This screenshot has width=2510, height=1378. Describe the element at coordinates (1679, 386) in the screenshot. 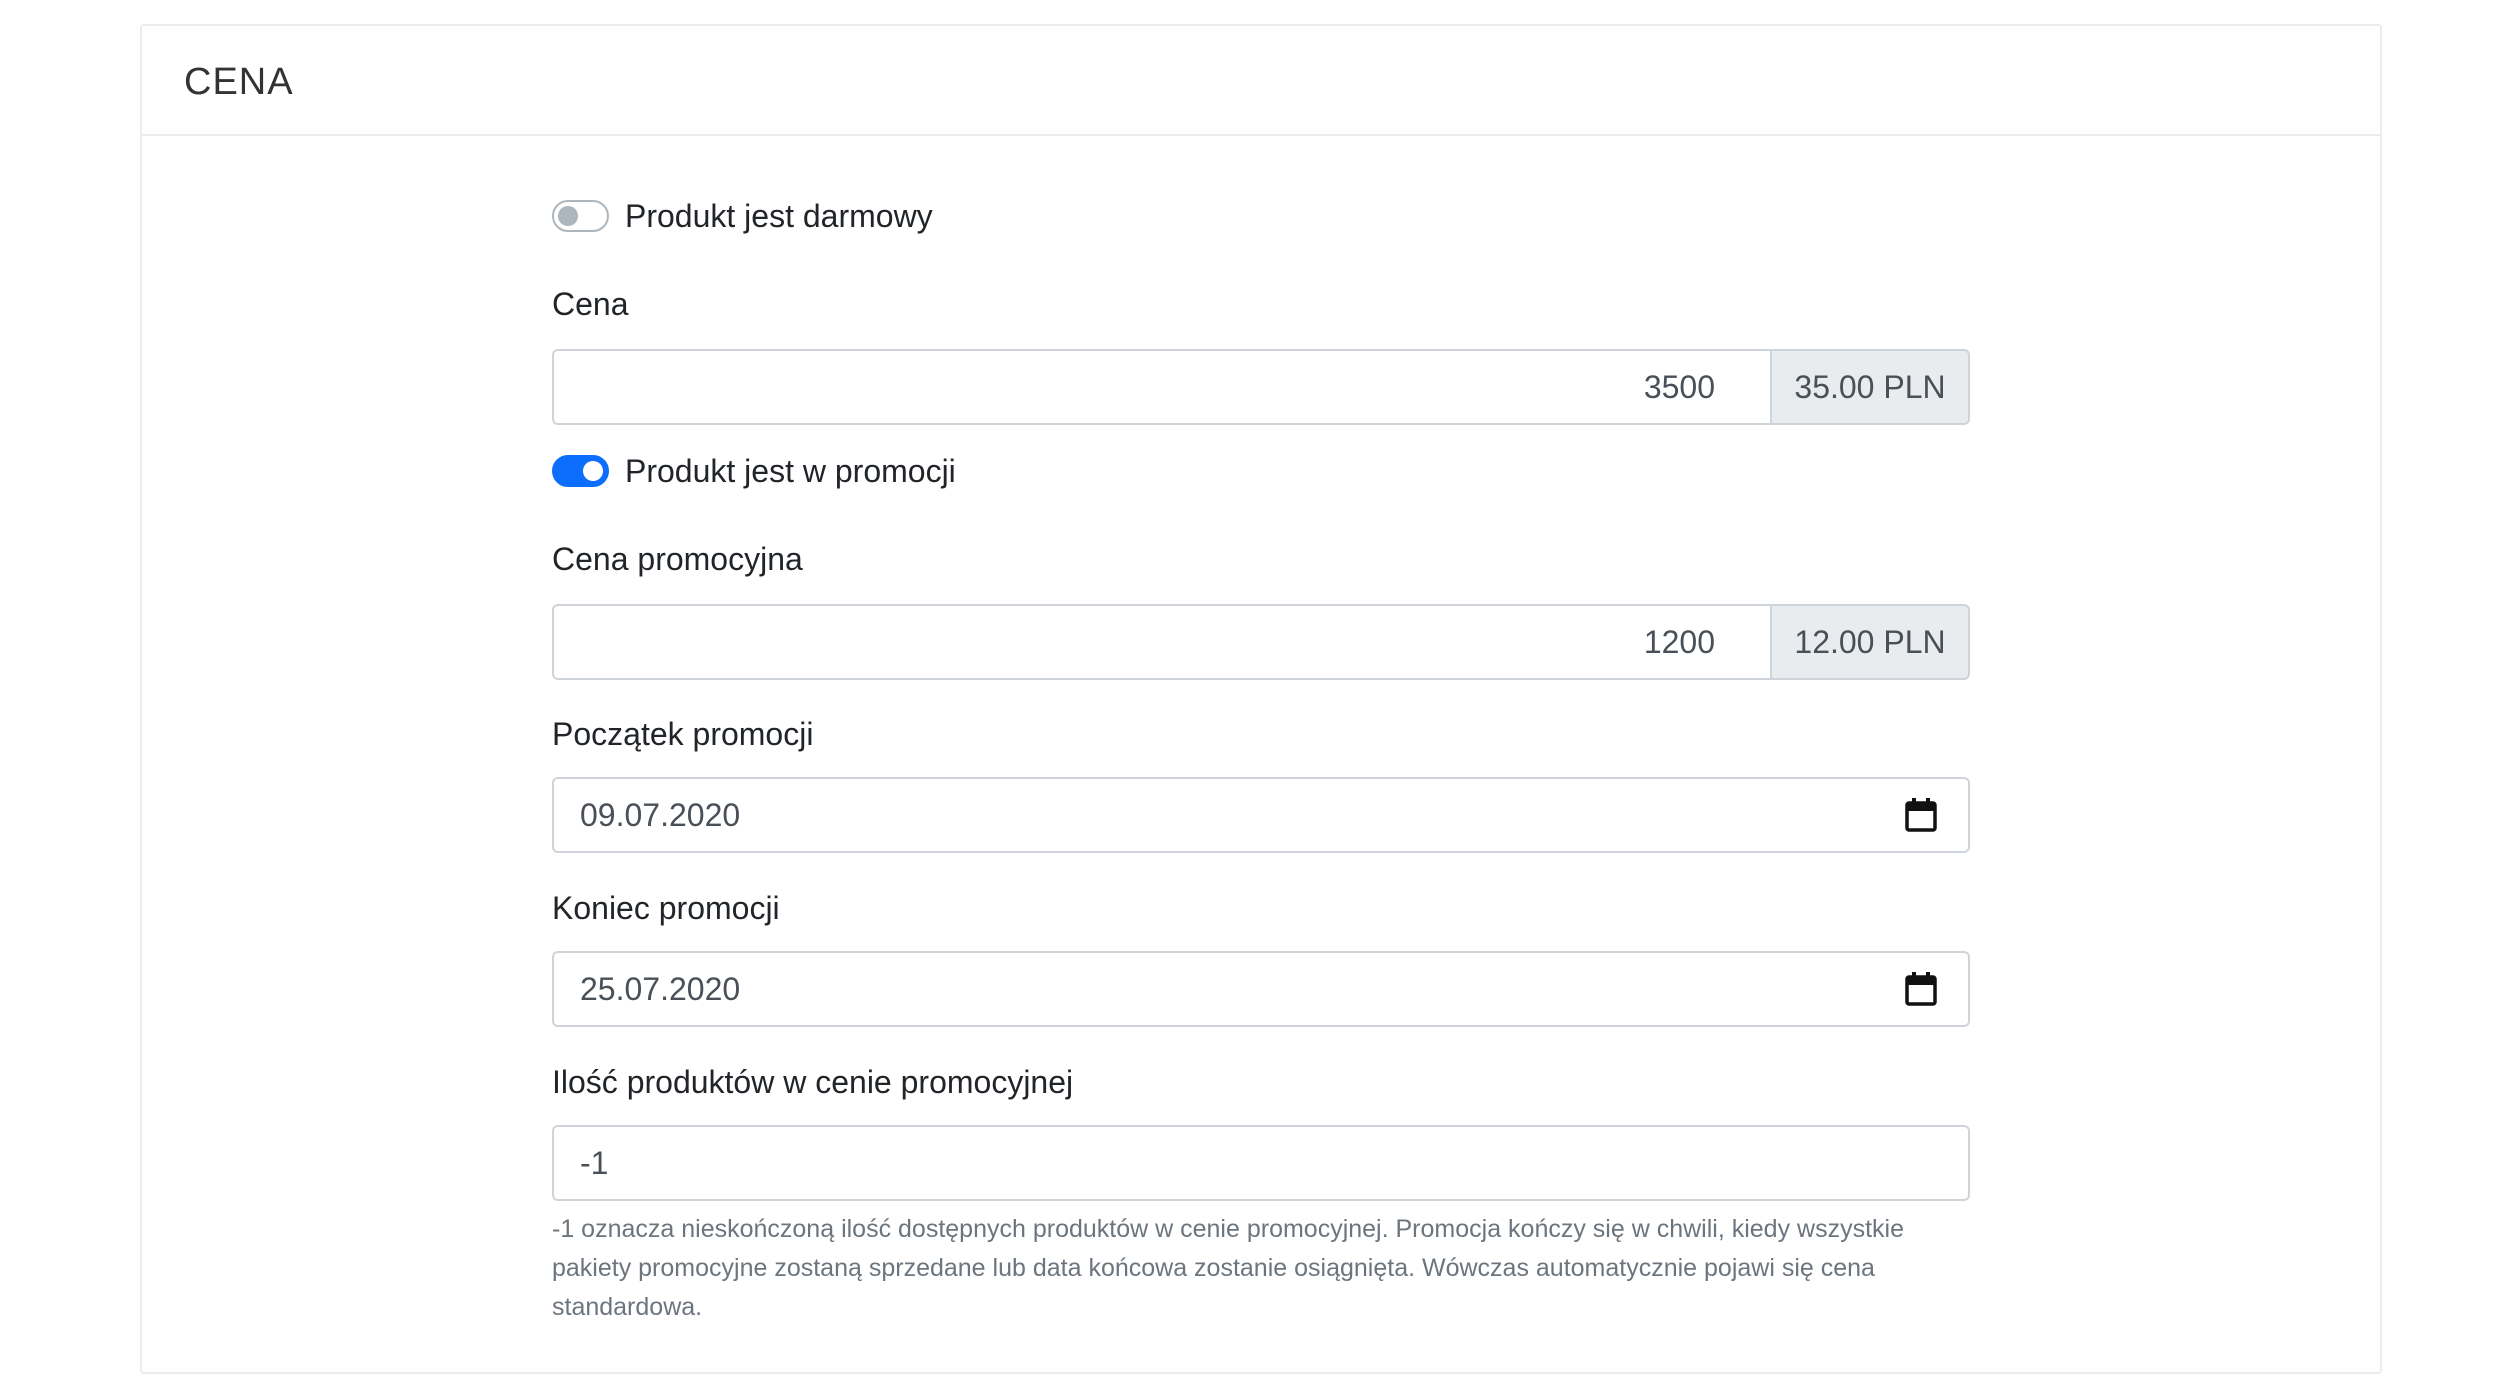

I see `price-value: 3500` at that location.